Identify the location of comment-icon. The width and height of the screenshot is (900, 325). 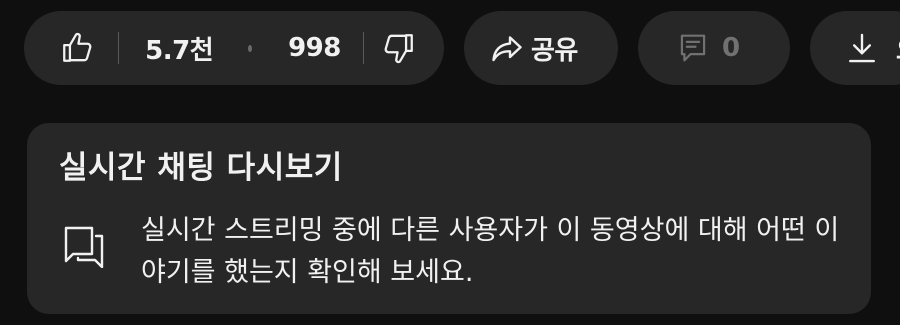
(693, 48).